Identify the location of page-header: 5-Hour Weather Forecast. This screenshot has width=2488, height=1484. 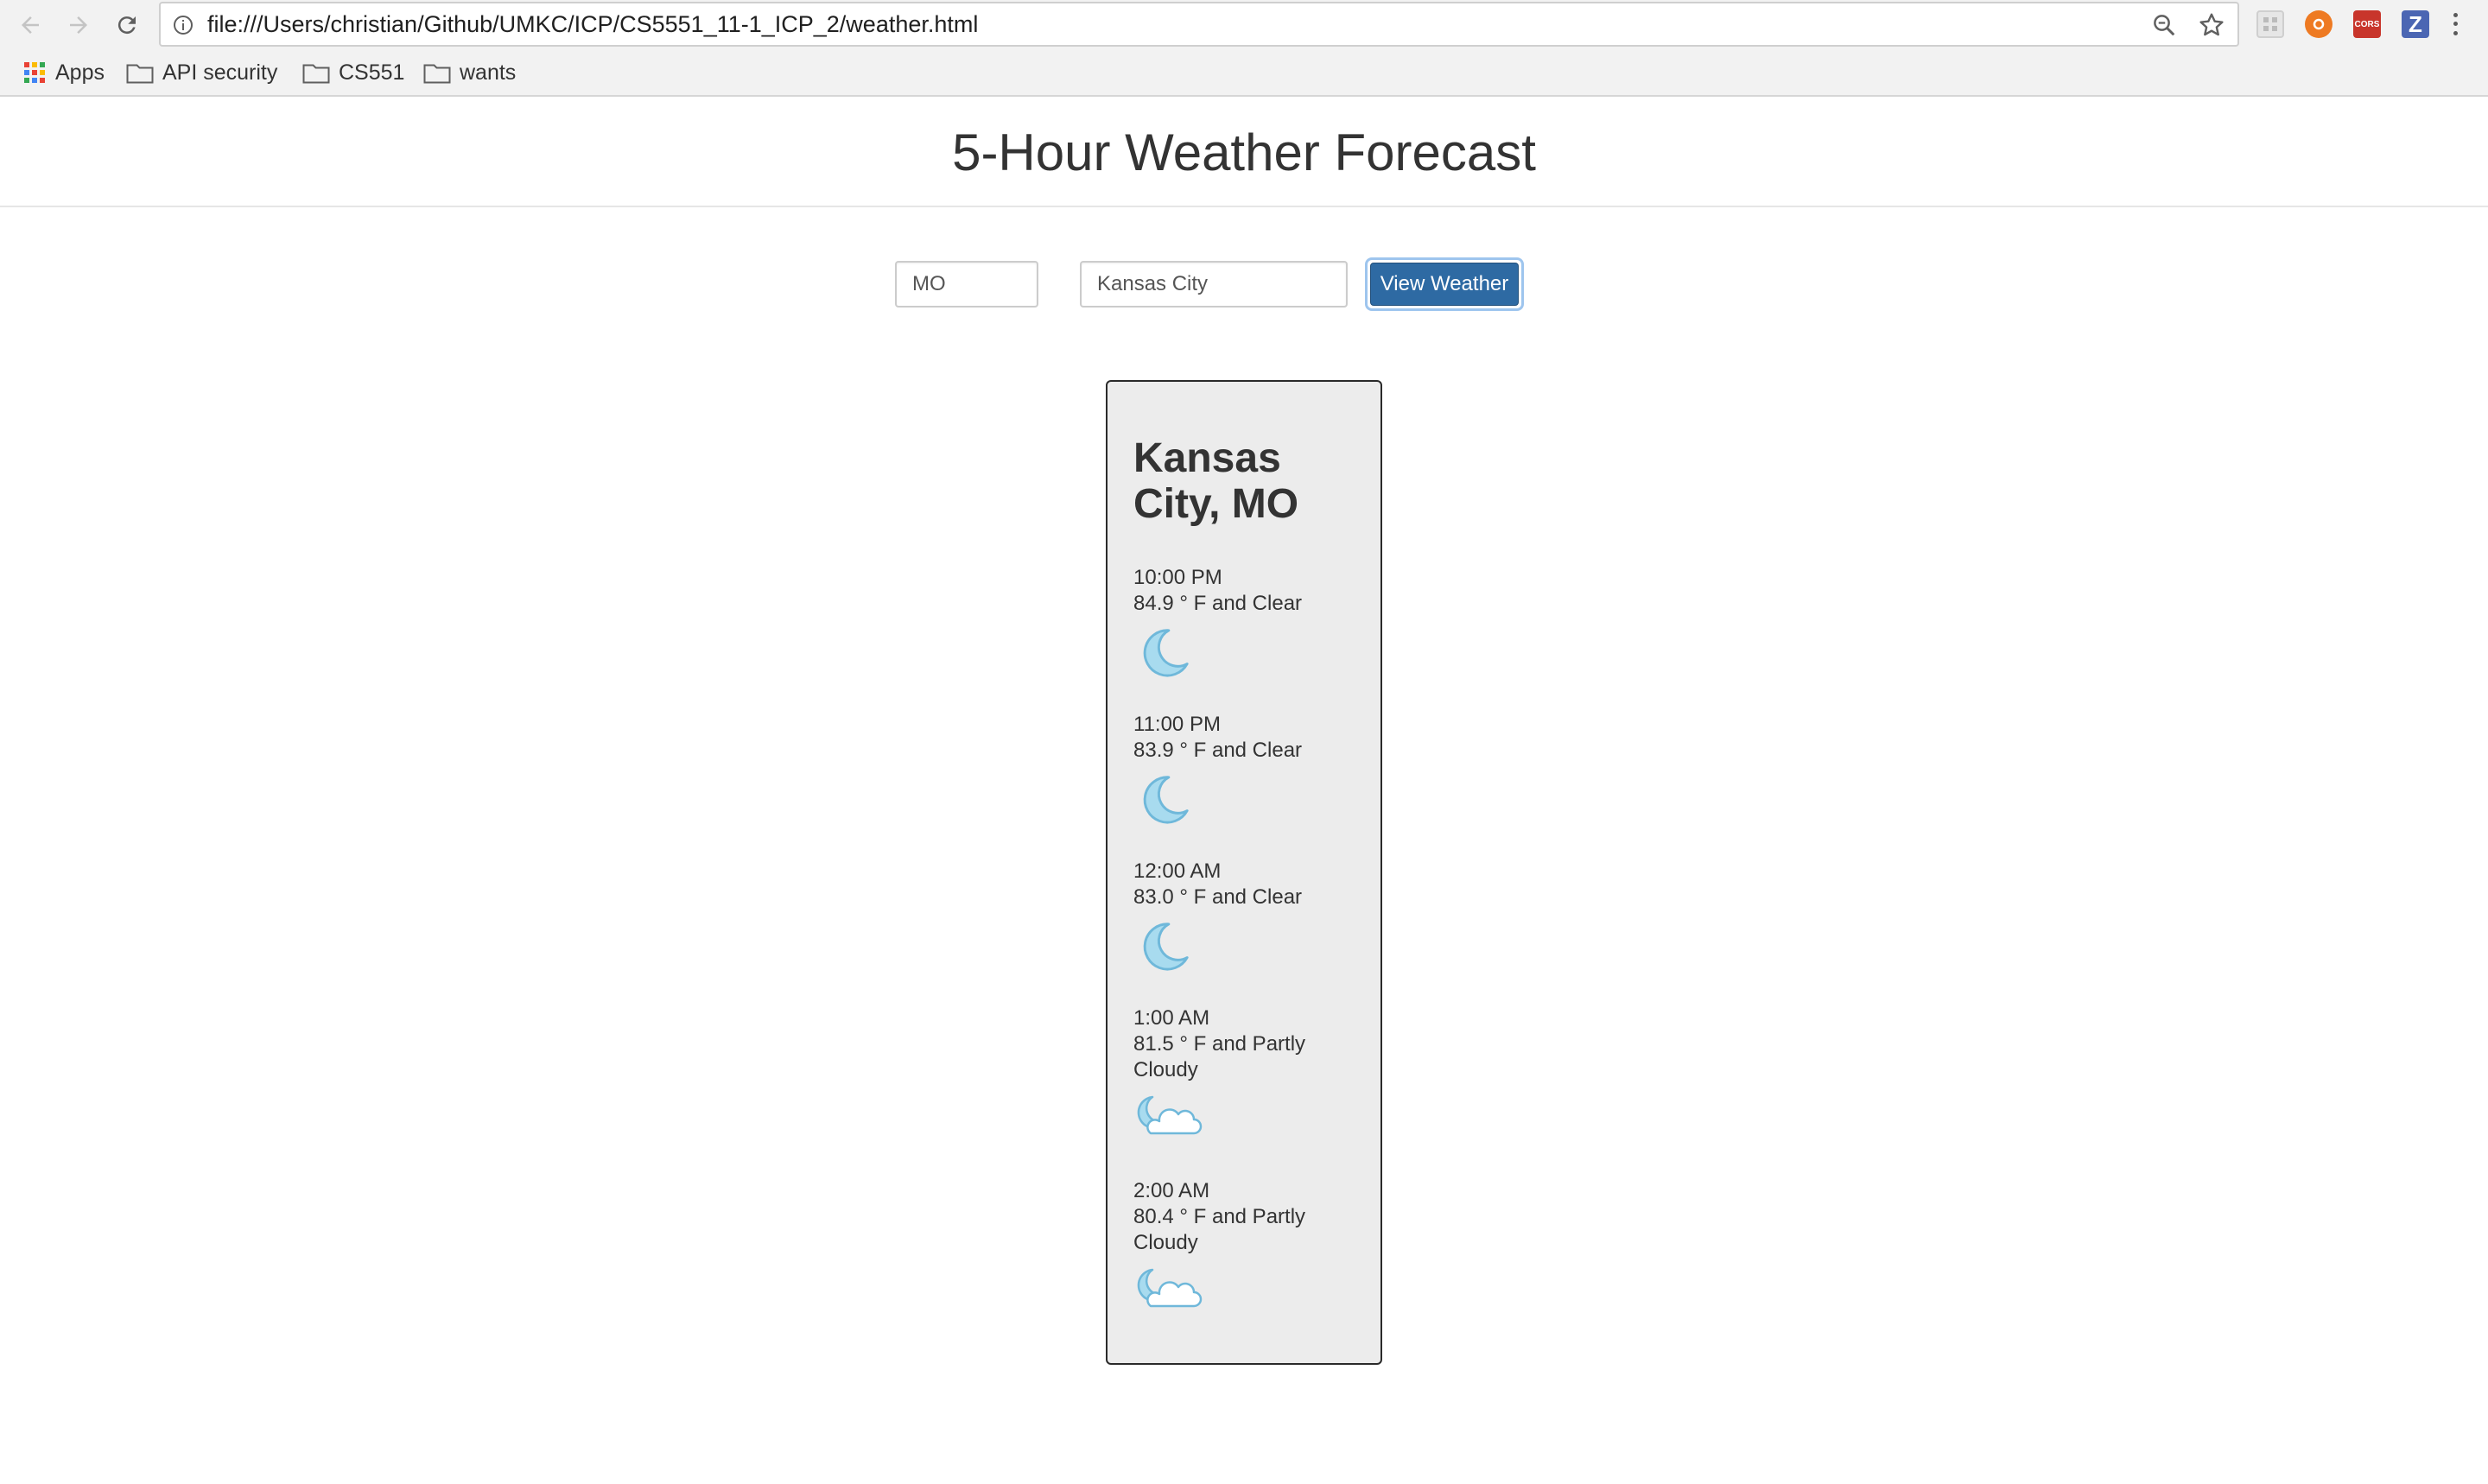
(1244, 152).